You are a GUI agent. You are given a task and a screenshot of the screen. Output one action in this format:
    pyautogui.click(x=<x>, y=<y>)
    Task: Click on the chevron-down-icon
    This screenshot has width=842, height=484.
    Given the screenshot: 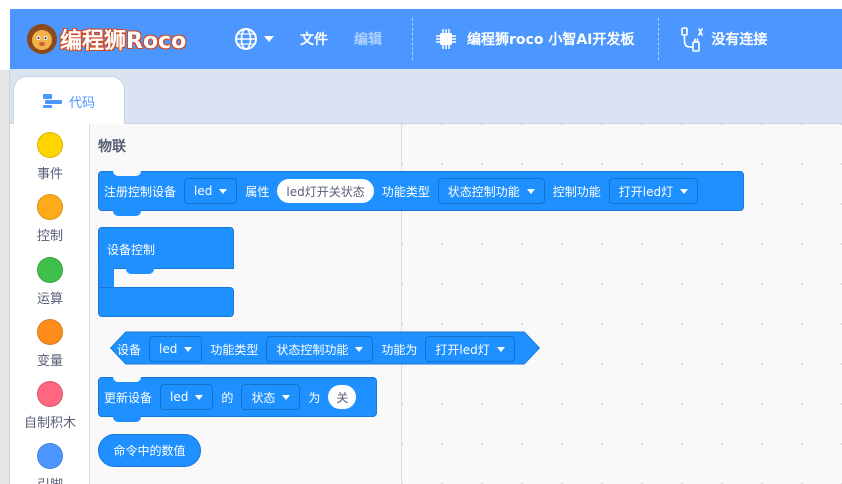 What is the action you would take?
    pyautogui.click(x=269, y=39)
    